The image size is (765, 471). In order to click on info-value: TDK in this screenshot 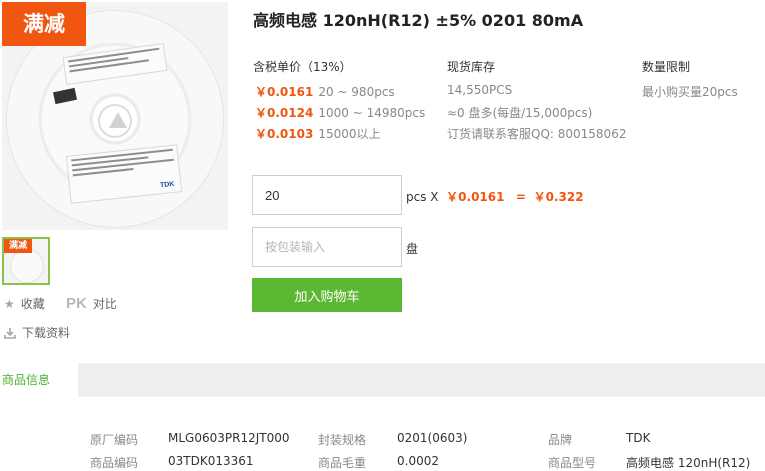, I will do `click(638, 438)`.